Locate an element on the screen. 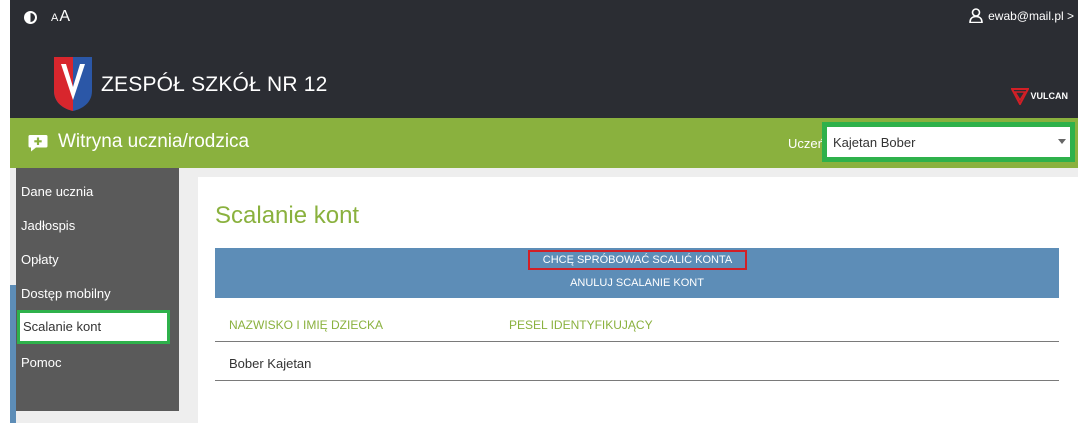 The image size is (1078, 423). caret-down-icon is located at coordinates (1062, 141).